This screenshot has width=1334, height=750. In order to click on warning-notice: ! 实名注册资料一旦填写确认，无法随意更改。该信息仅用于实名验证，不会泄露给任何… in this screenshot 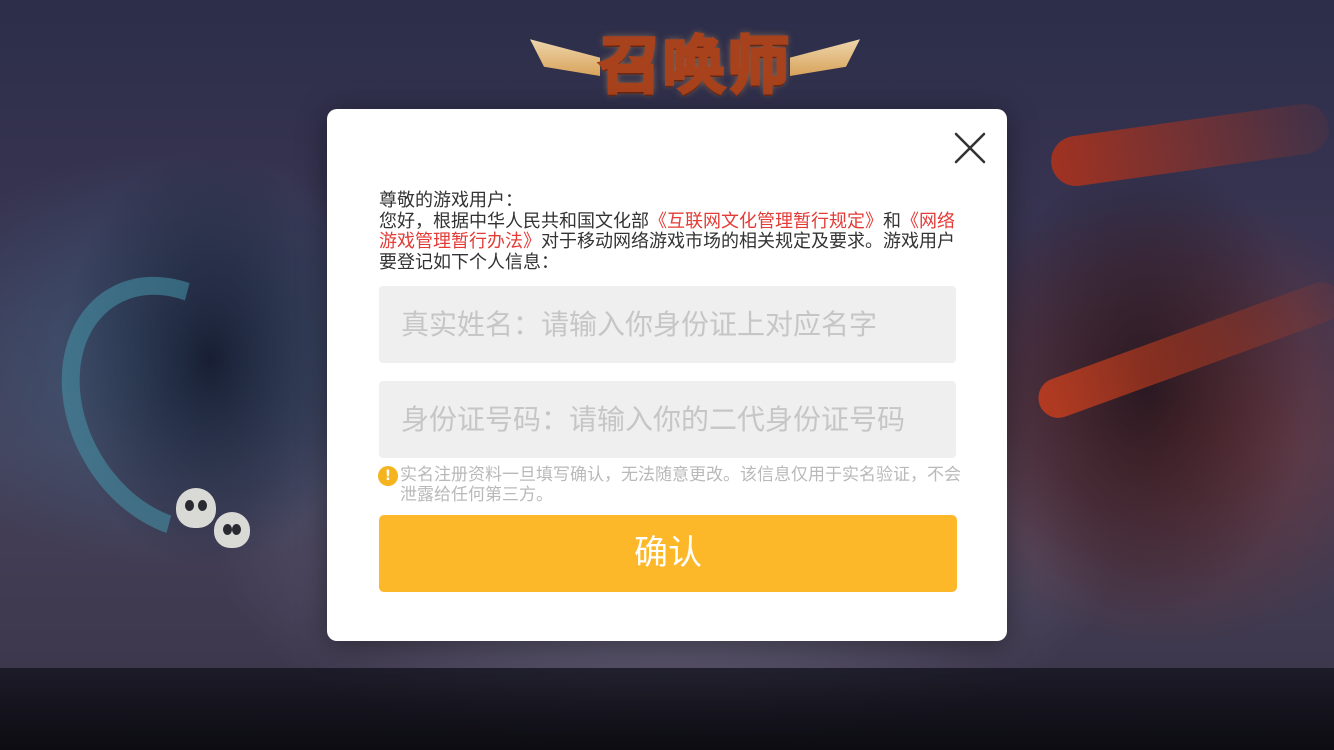, I will do `click(670, 485)`.